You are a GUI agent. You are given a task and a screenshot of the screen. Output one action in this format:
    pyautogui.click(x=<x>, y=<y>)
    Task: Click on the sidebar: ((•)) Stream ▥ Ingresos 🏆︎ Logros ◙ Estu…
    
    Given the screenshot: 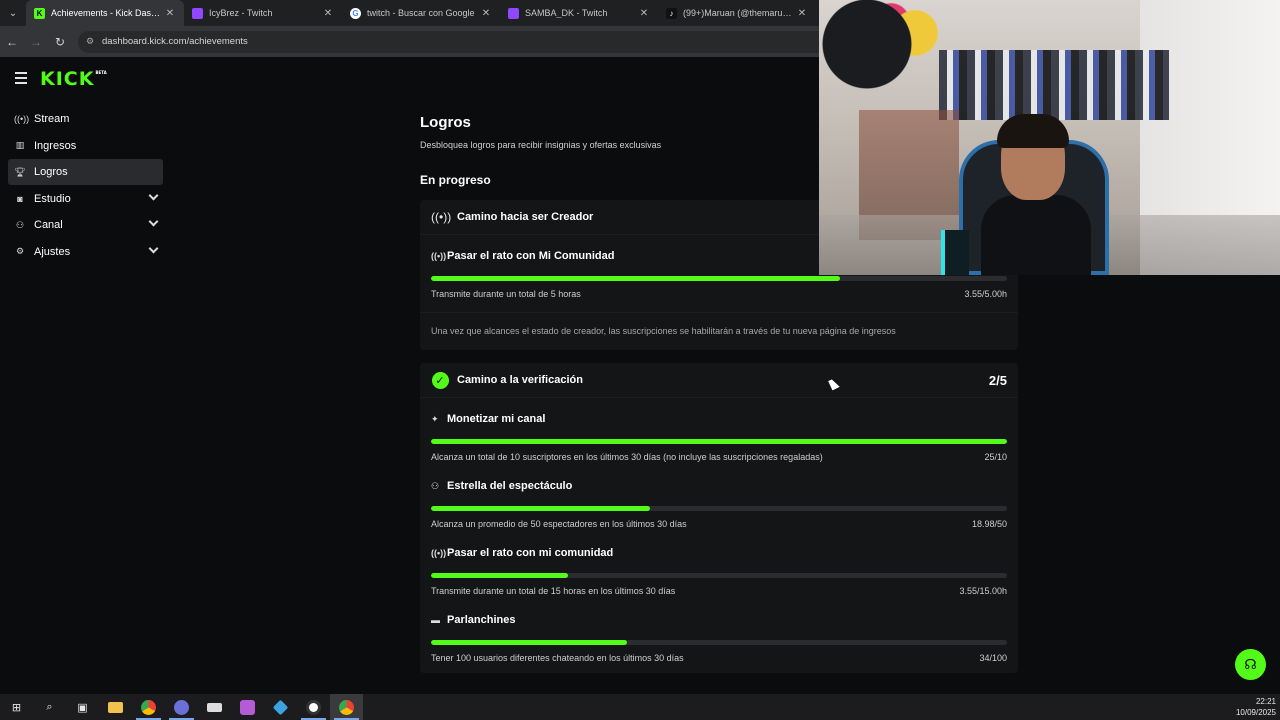 What is the action you would take?
    pyautogui.click(x=85, y=186)
    